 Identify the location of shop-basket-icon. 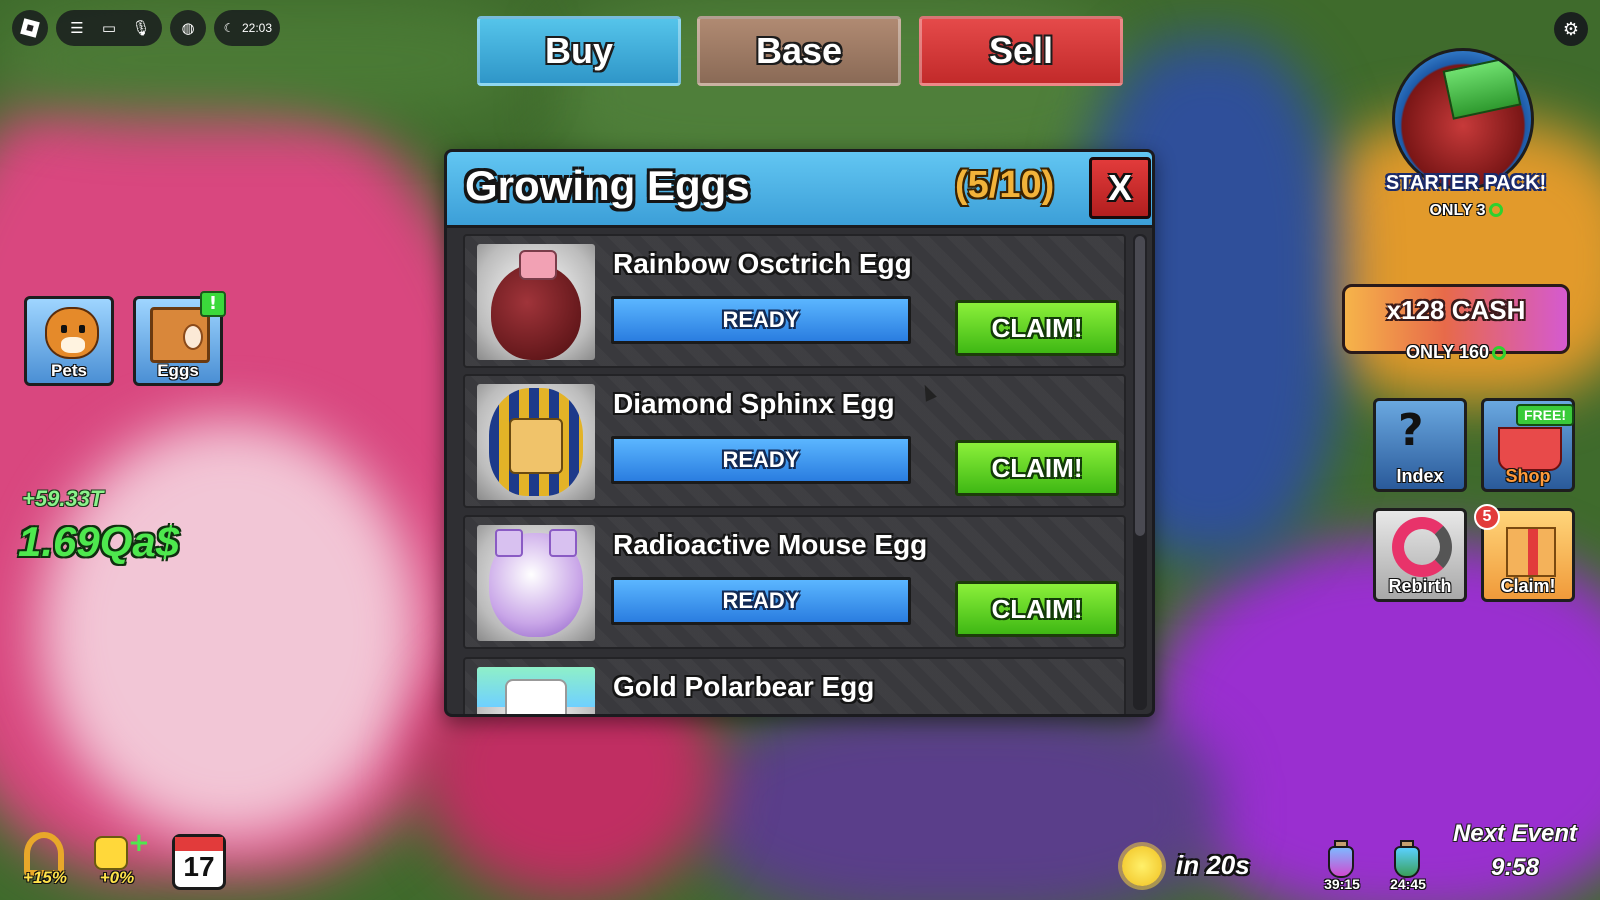
(1530, 449).